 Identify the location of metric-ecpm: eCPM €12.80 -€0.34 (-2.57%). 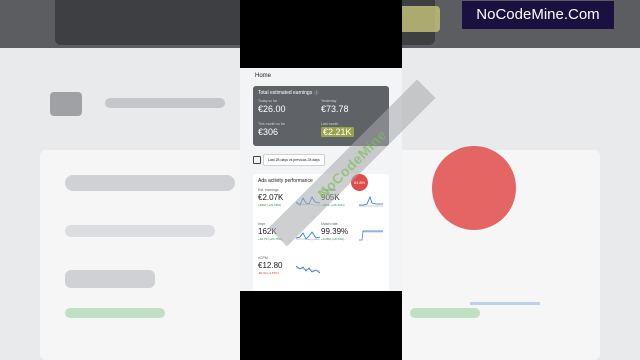
(290, 273).